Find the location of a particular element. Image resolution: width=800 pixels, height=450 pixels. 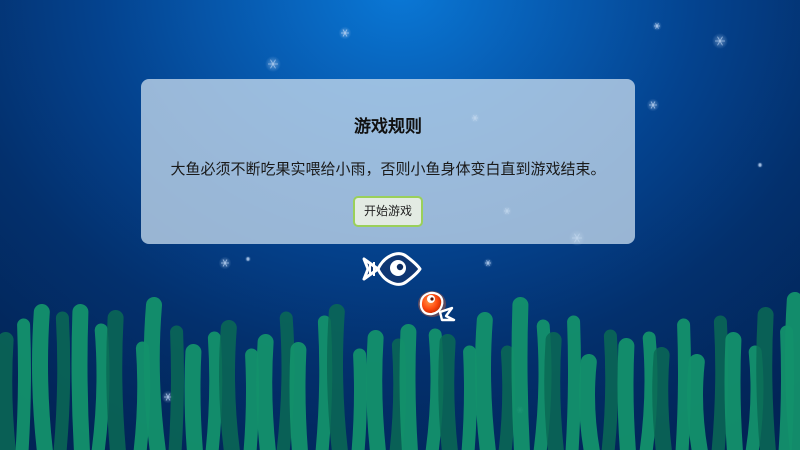

dialog-title: 游戏规则 is located at coordinates (388, 127).